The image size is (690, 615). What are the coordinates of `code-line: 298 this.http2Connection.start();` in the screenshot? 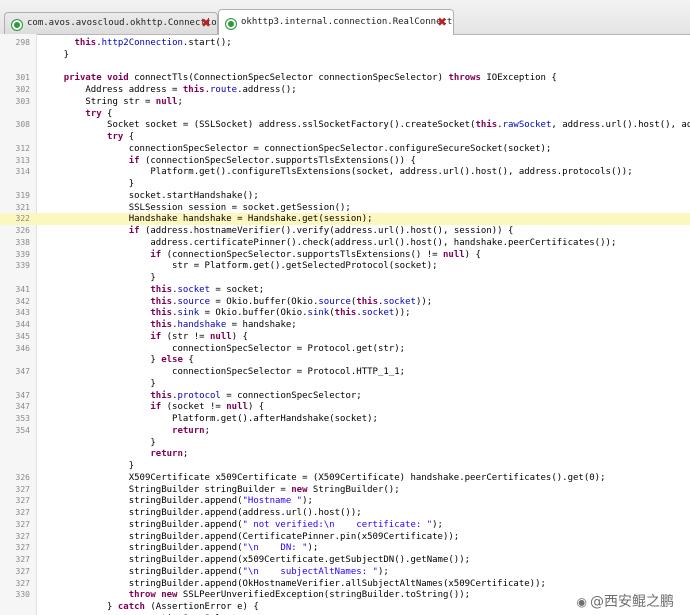 It's located at (345, 43).